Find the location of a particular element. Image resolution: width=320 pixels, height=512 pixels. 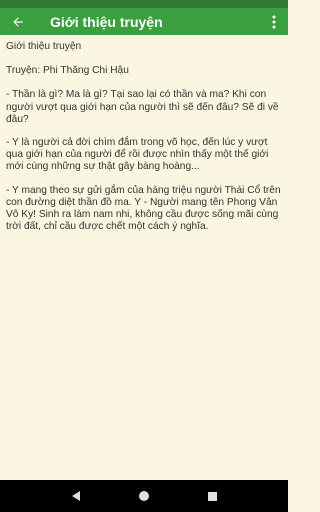

more-vert-icon is located at coordinates (274, 21).